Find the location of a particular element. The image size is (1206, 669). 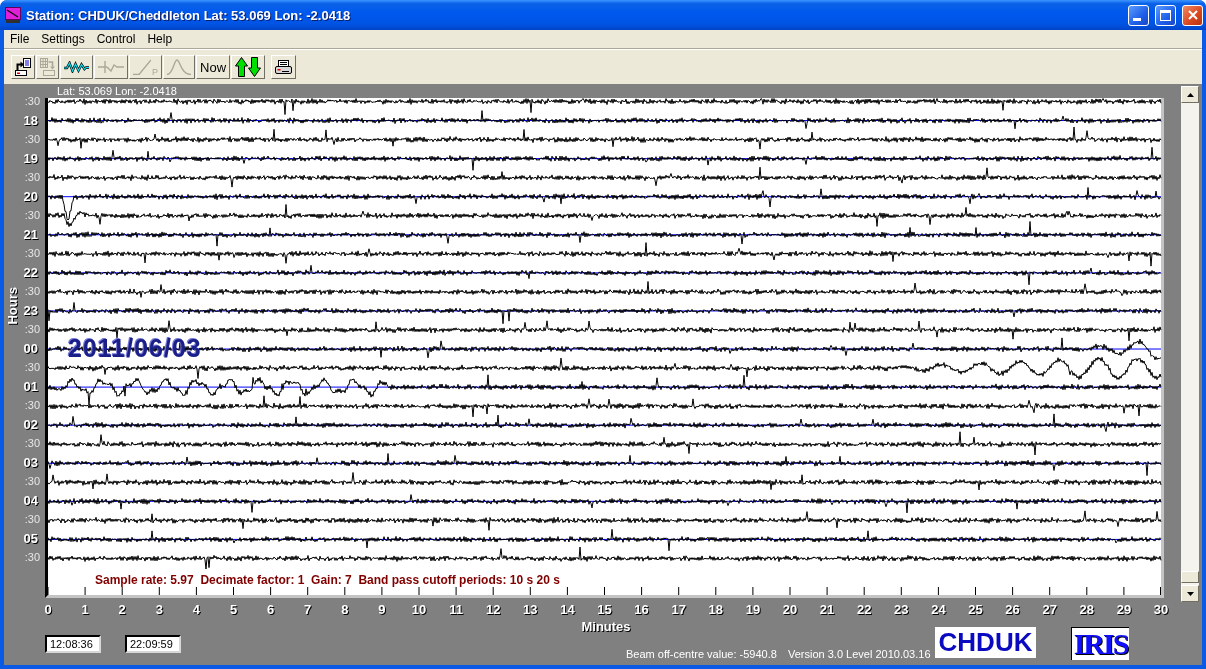

x-tick-label: 15 is located at coordinates (604, 609).